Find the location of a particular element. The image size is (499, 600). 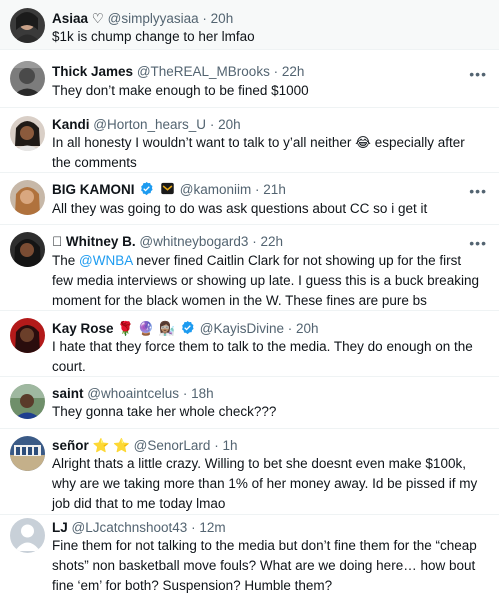

username: @KayisDivine is located at coordinates (242, 328).